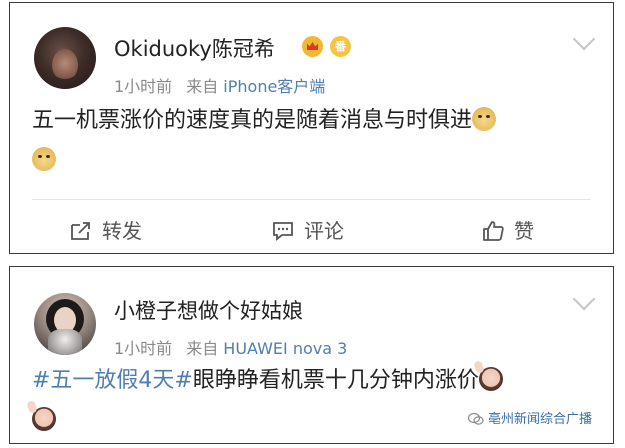  What do you see at coordinates (493, 231) in the screenshot?
I see `thumbs-up-icon` at bounding box center [493, 231].